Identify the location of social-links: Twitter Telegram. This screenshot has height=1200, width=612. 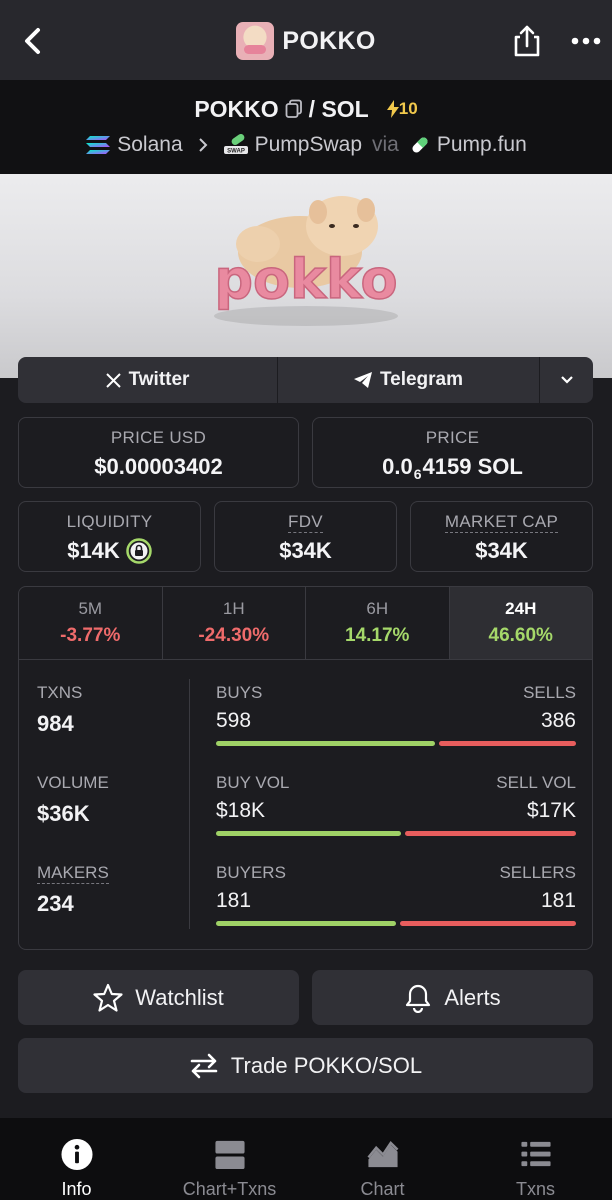
(305, 380).